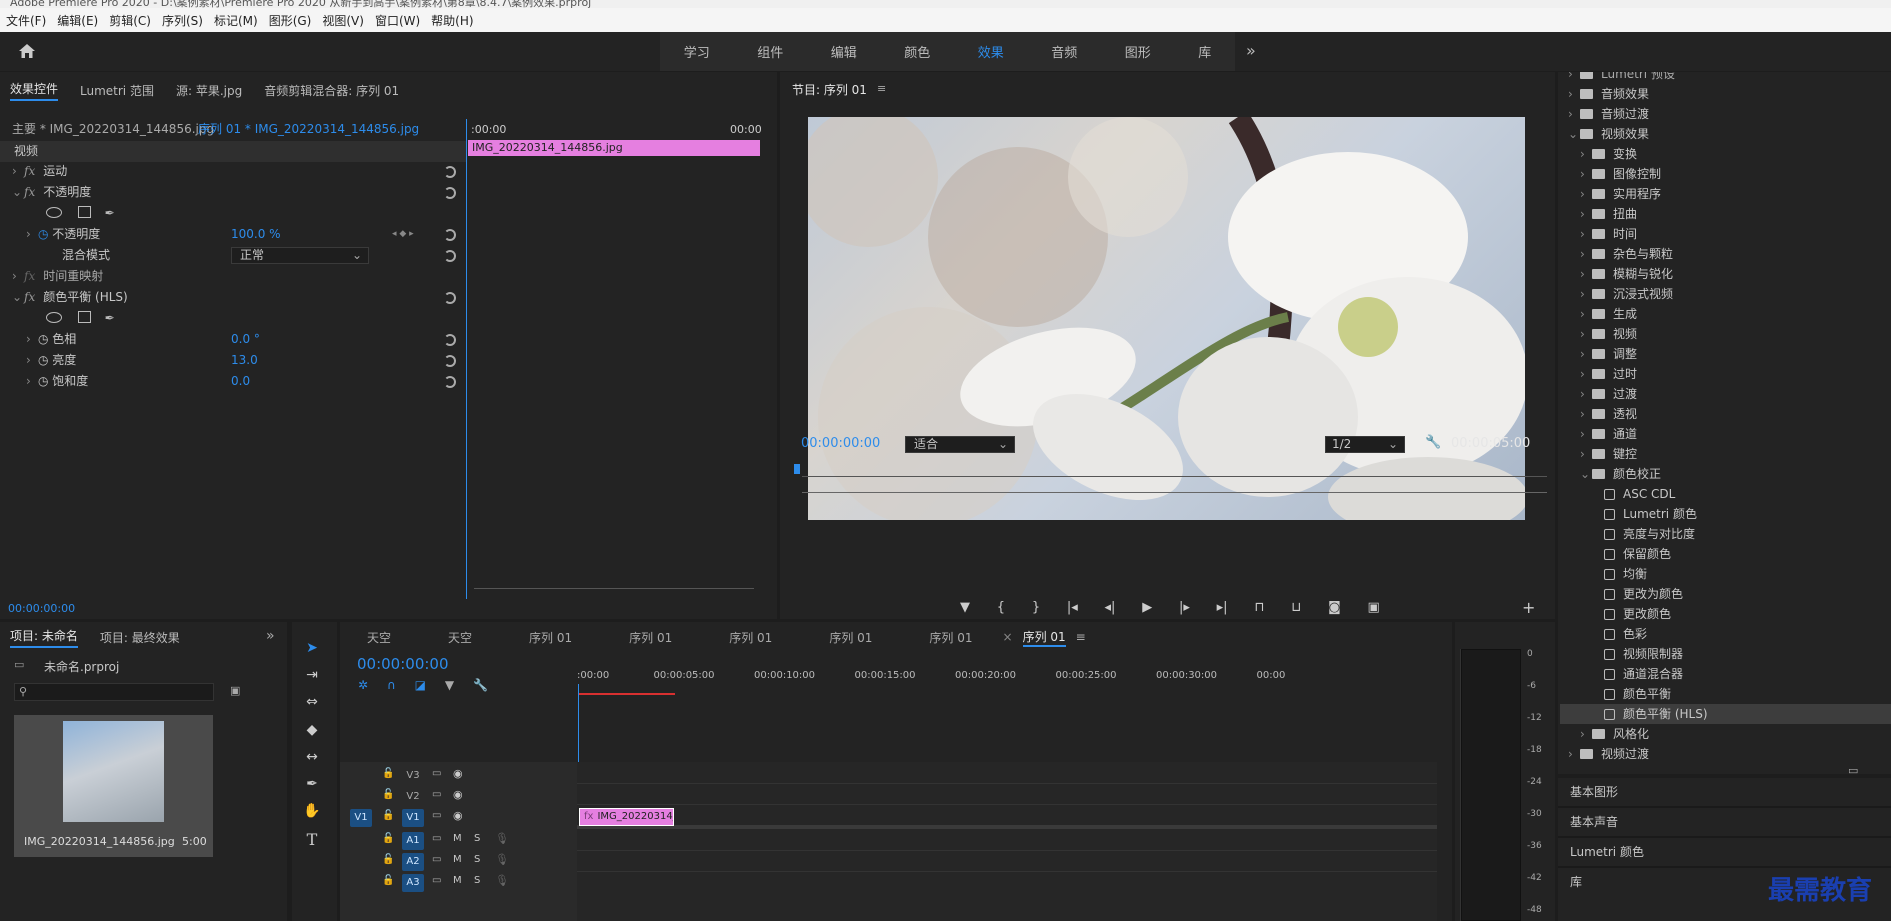  What do you see at coordinates (451, 18) in the screenshot?
I see `menu-help: 帮助(H)` at bounding box center [451, 18].